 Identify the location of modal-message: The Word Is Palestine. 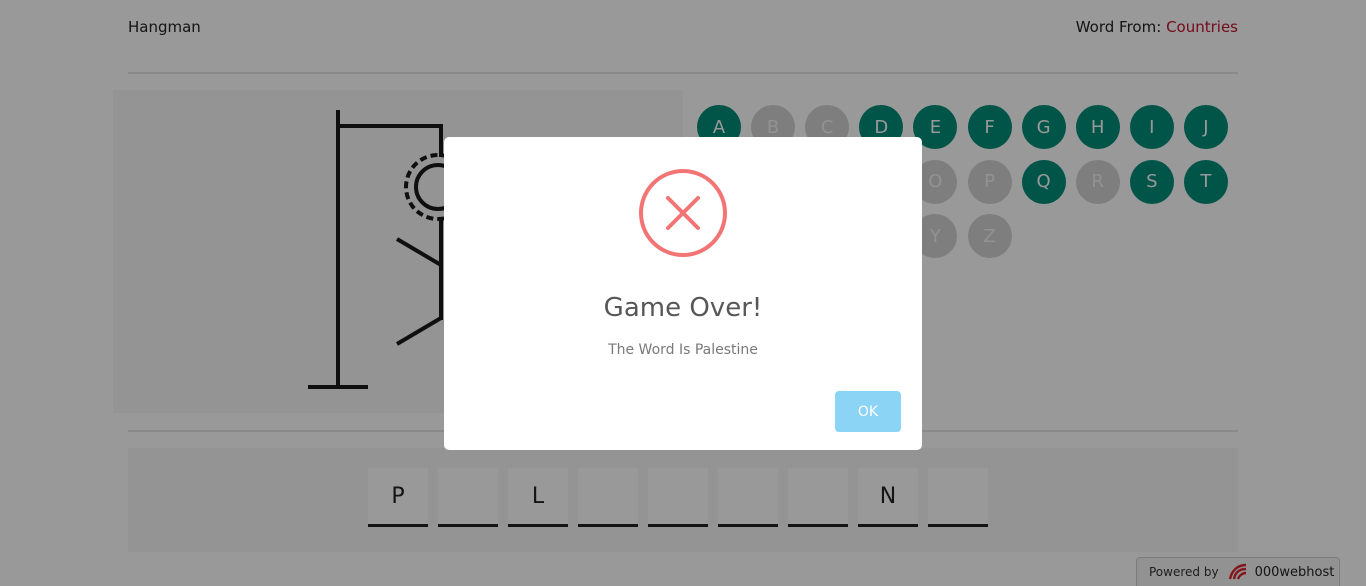
(683, 350).